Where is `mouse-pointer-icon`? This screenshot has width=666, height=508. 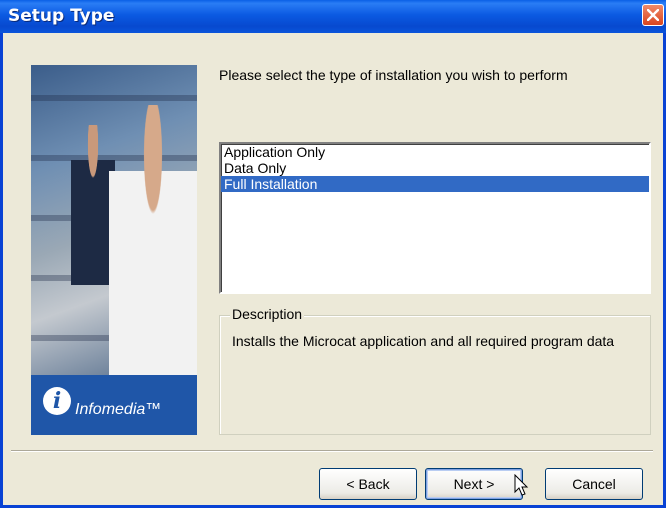
mouse-pointer-icon is located at coordinates (521, 485).